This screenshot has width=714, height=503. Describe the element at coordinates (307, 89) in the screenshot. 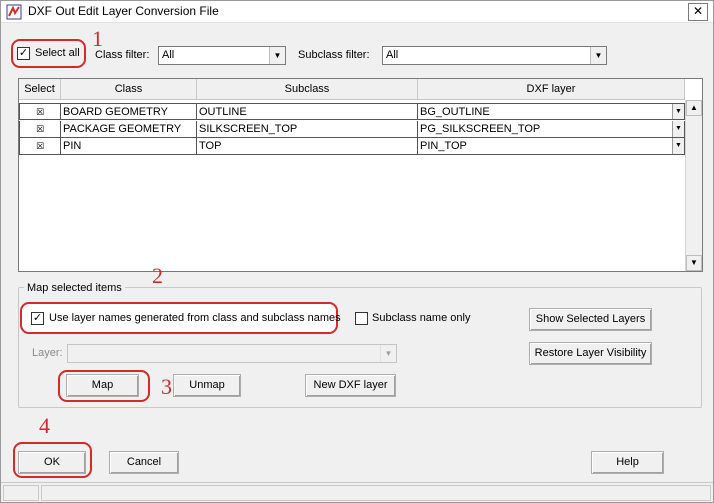

I see `column-header-subclass: Subclass` at that location.